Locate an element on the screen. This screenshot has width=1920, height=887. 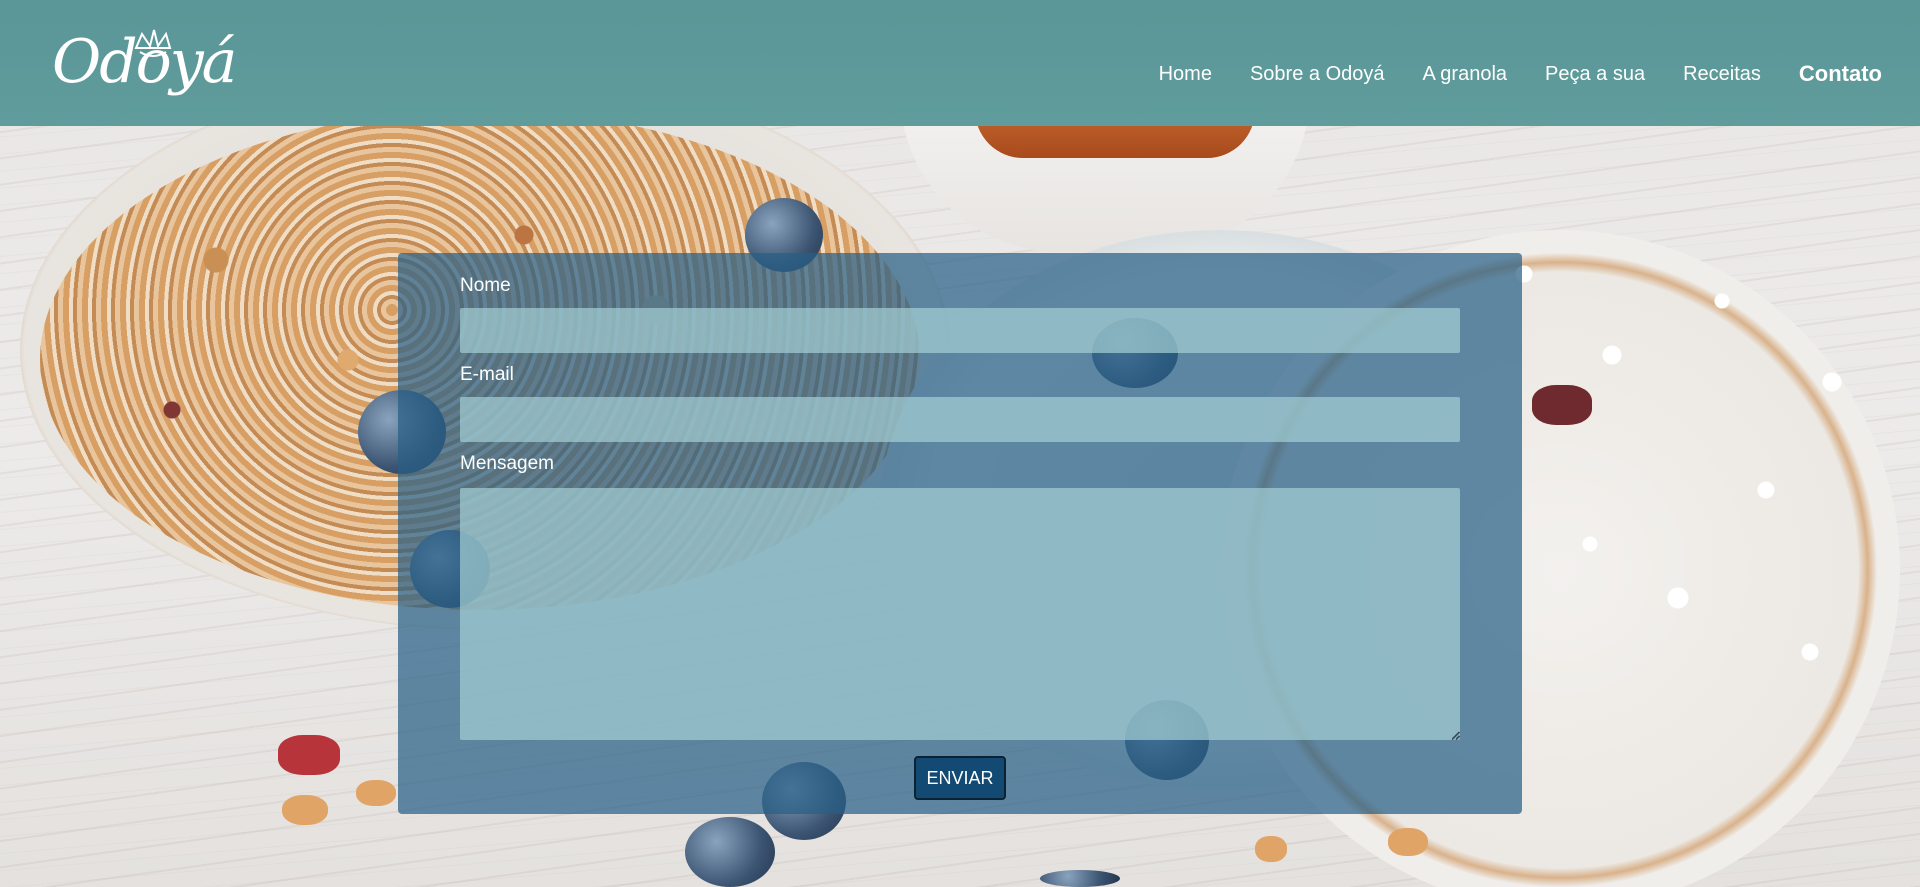
message-textarea is located at coordinates (960, 614).